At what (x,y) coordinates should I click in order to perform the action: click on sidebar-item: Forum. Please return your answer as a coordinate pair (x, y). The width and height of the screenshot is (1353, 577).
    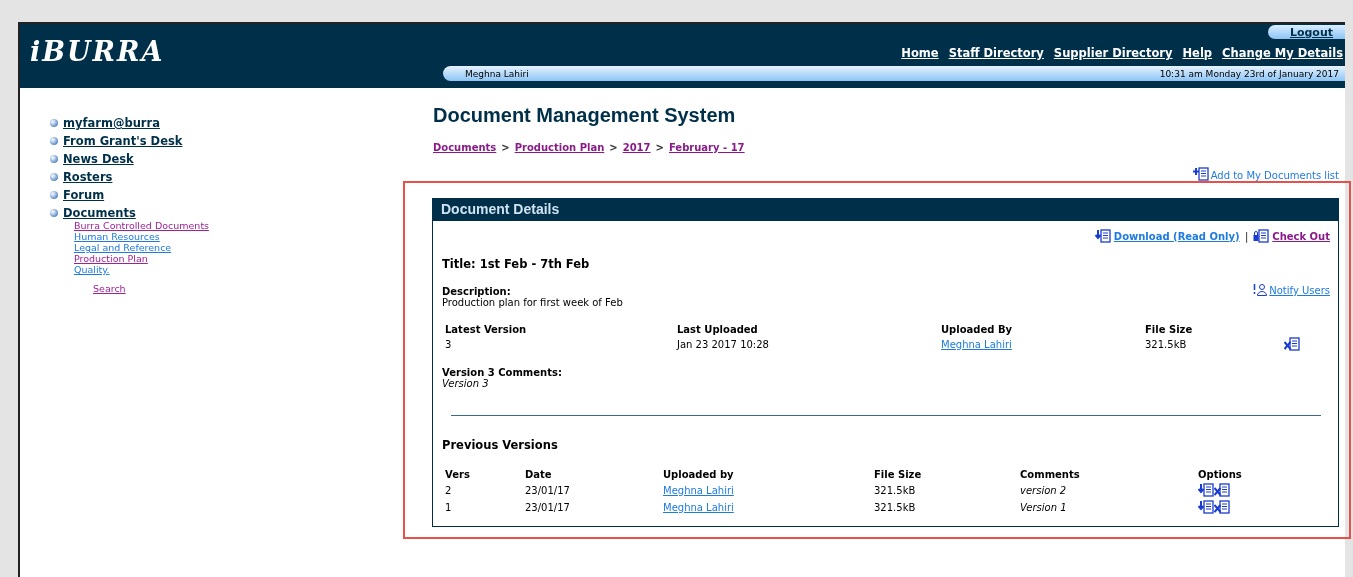
    Looking at the image, I should click on (84, 195).